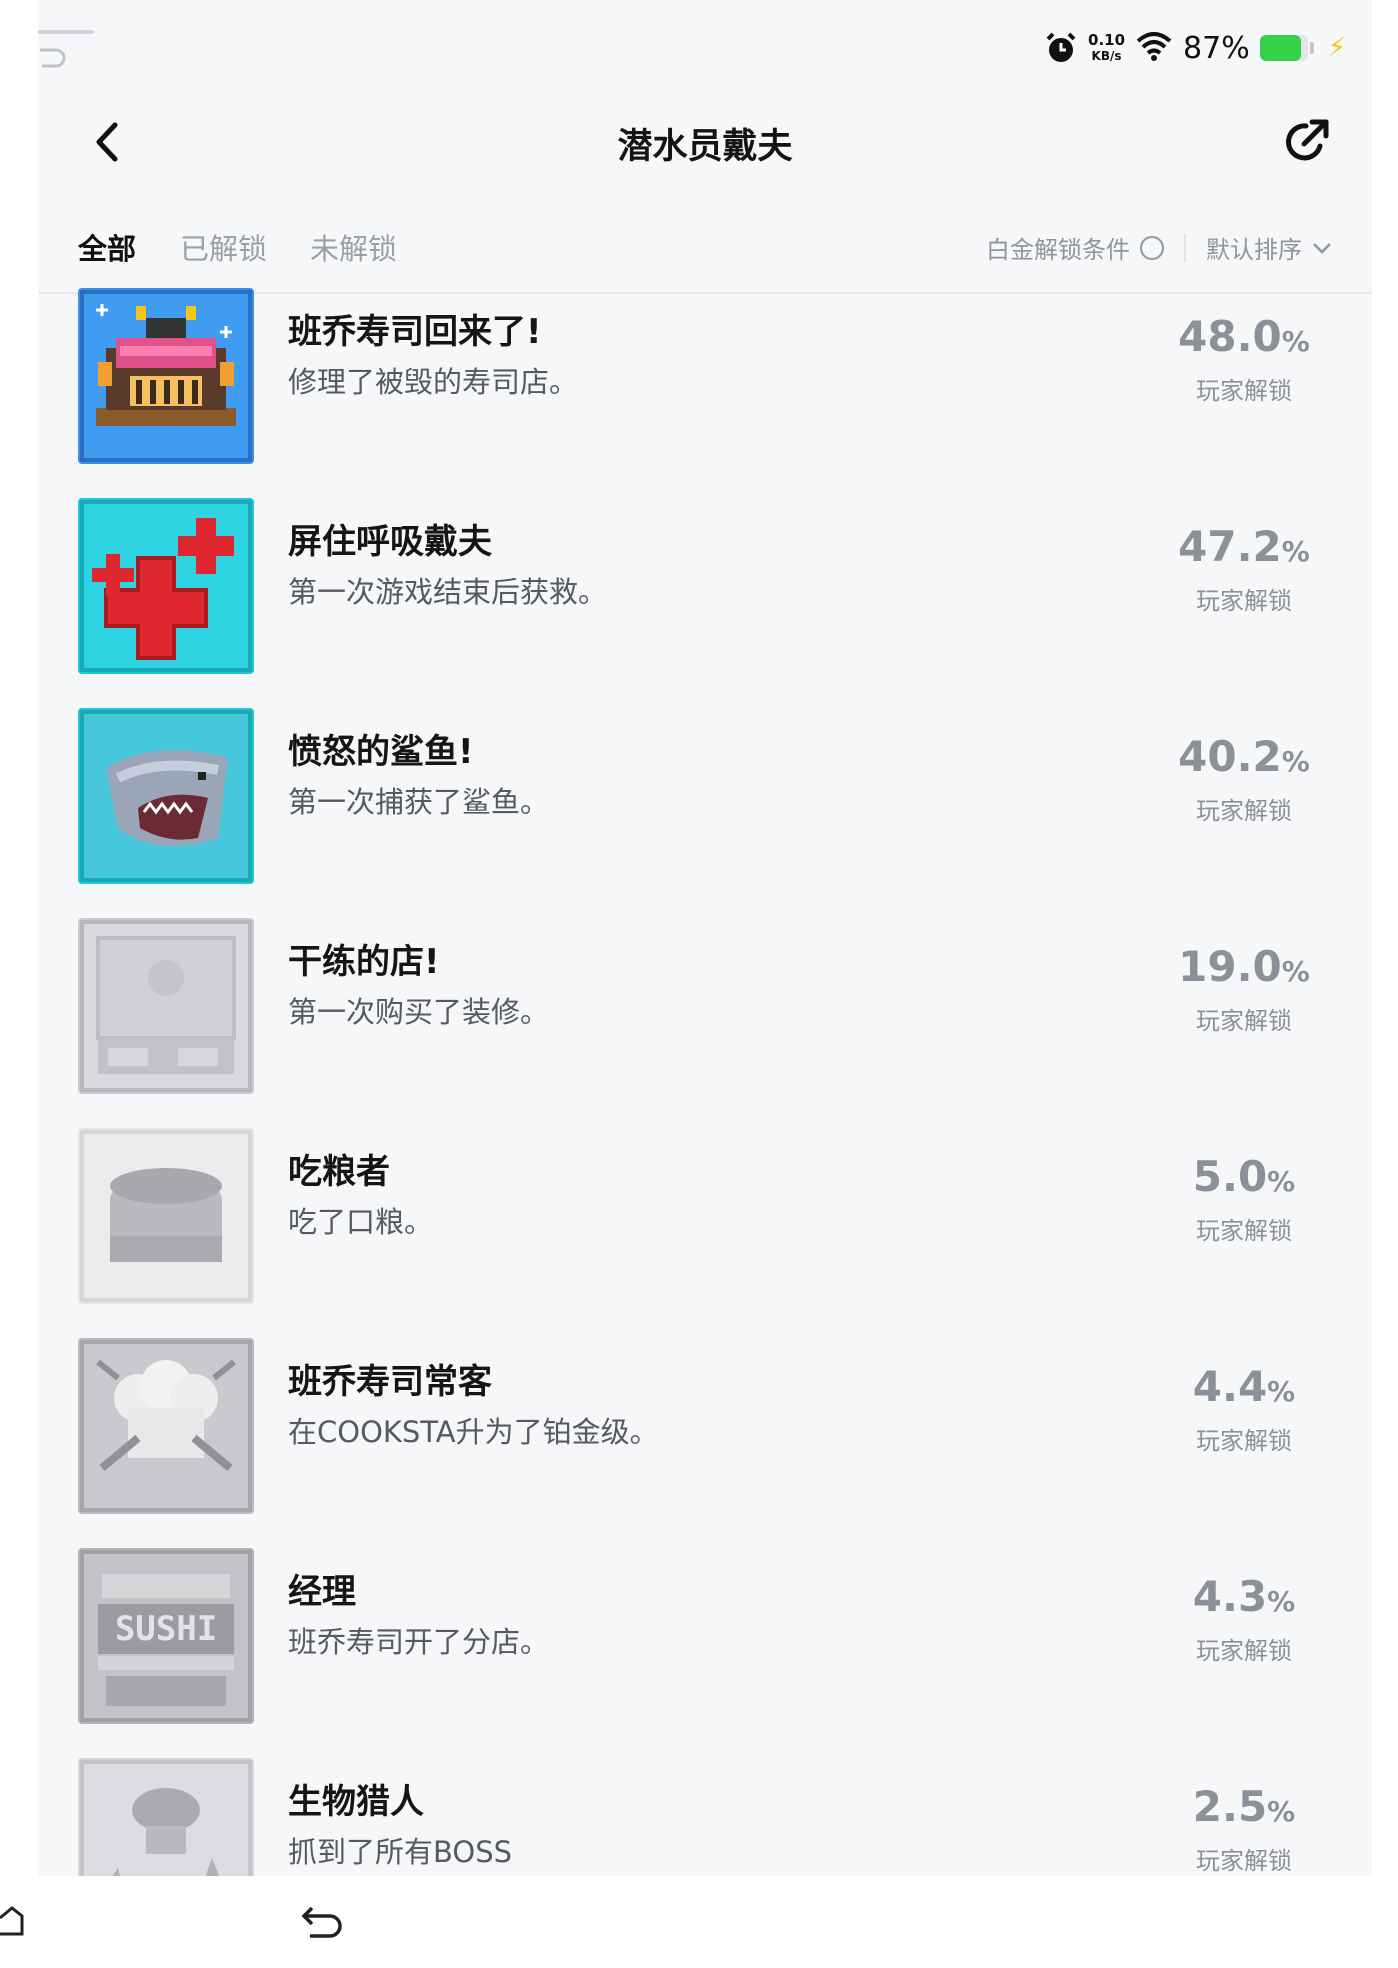  What do you see at coordinates (419, 1012) in the screenshot?
I see `achievement-description: 第一次购买了装修。` at bounding box center [419, 1012].